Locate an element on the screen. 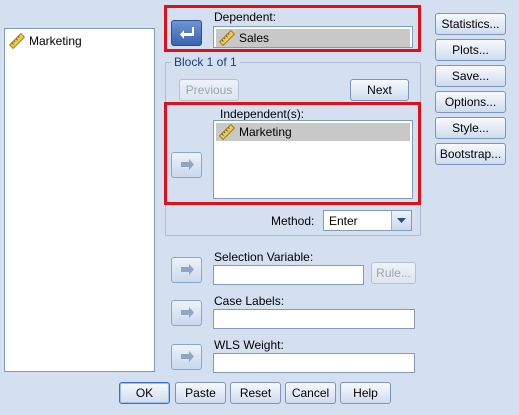 This screenshot has height=415, width=519. wls-weight-field is located at coordinates (314, 363).